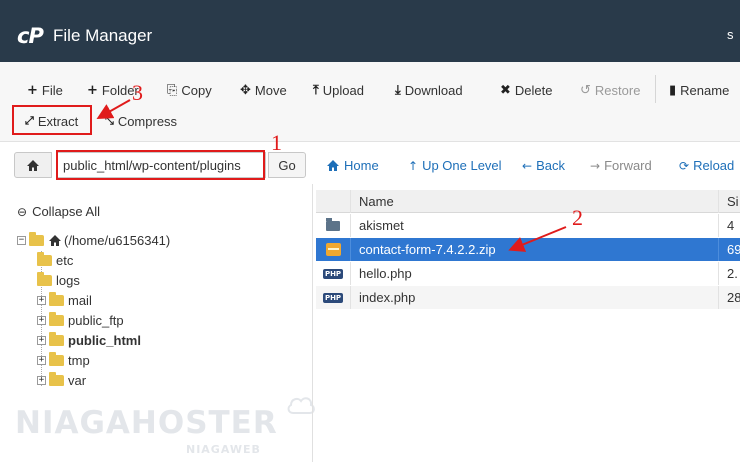  What do you see at coordinates (22, 211) in the screenshot?
I see `collapse-circle-icon: ⊖` at bounding box center [22, 211].